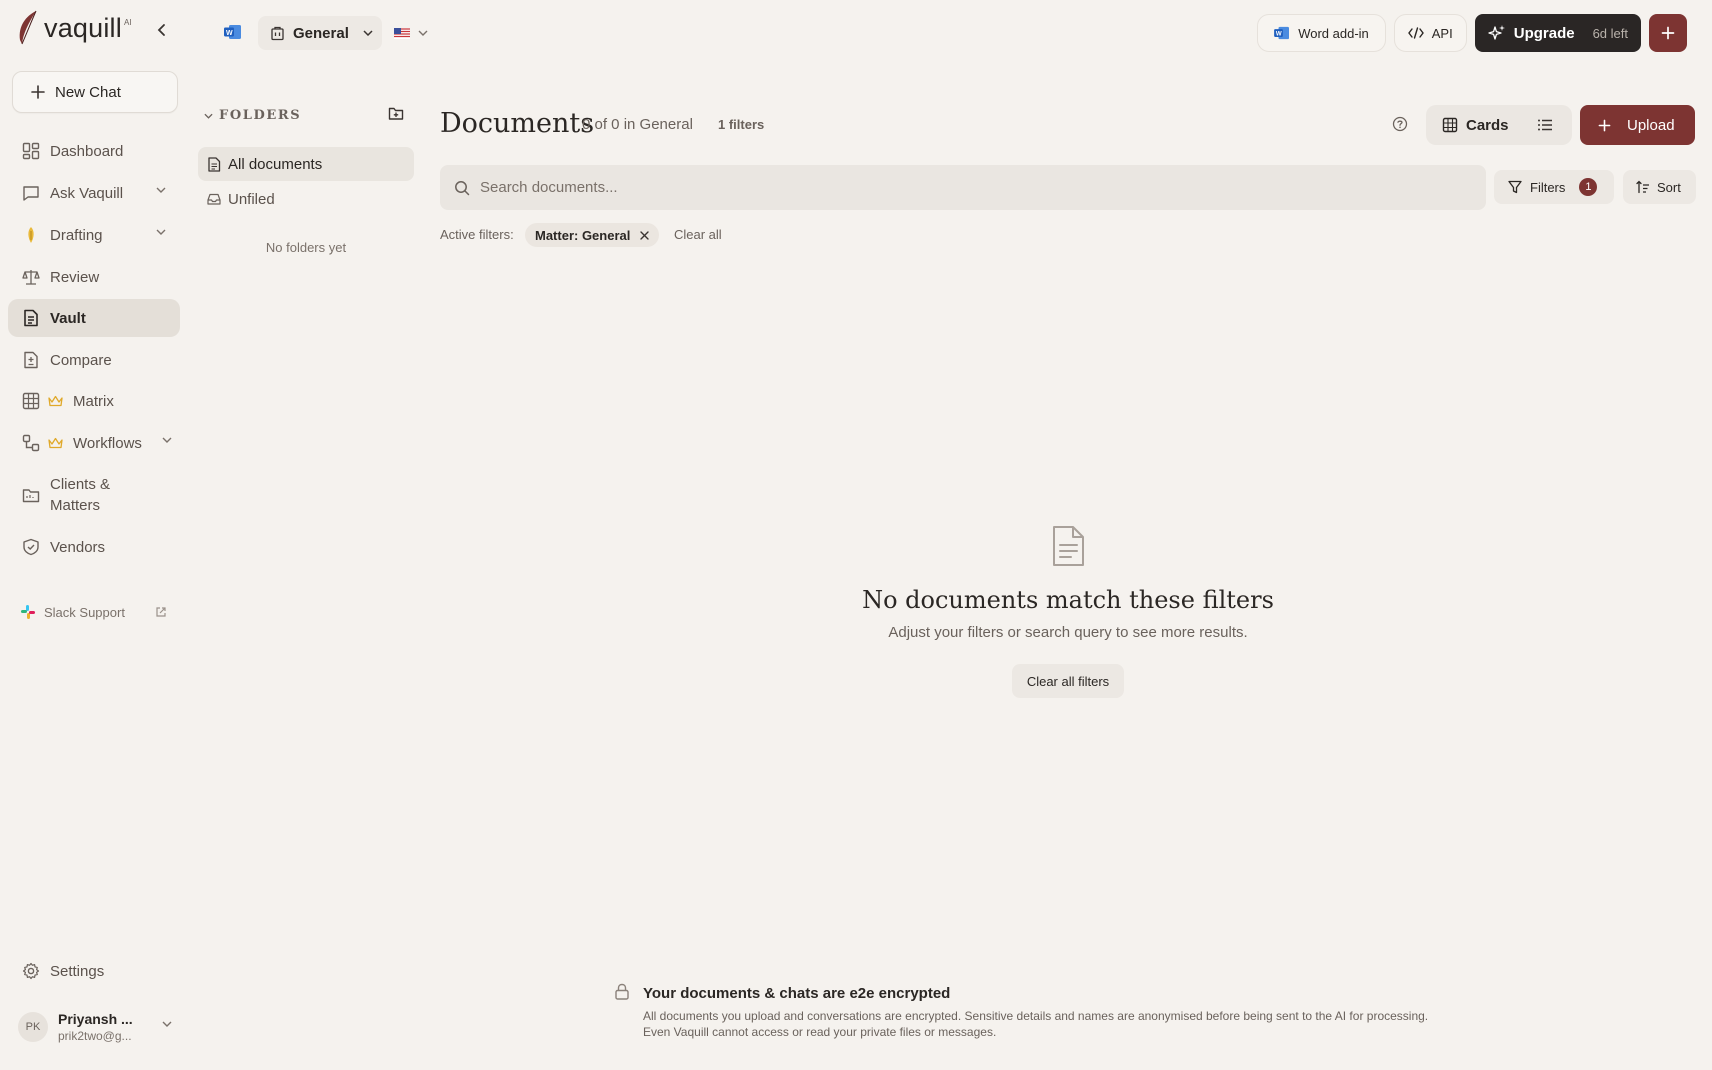  I want to click on crown-icon, so click(55, 443).